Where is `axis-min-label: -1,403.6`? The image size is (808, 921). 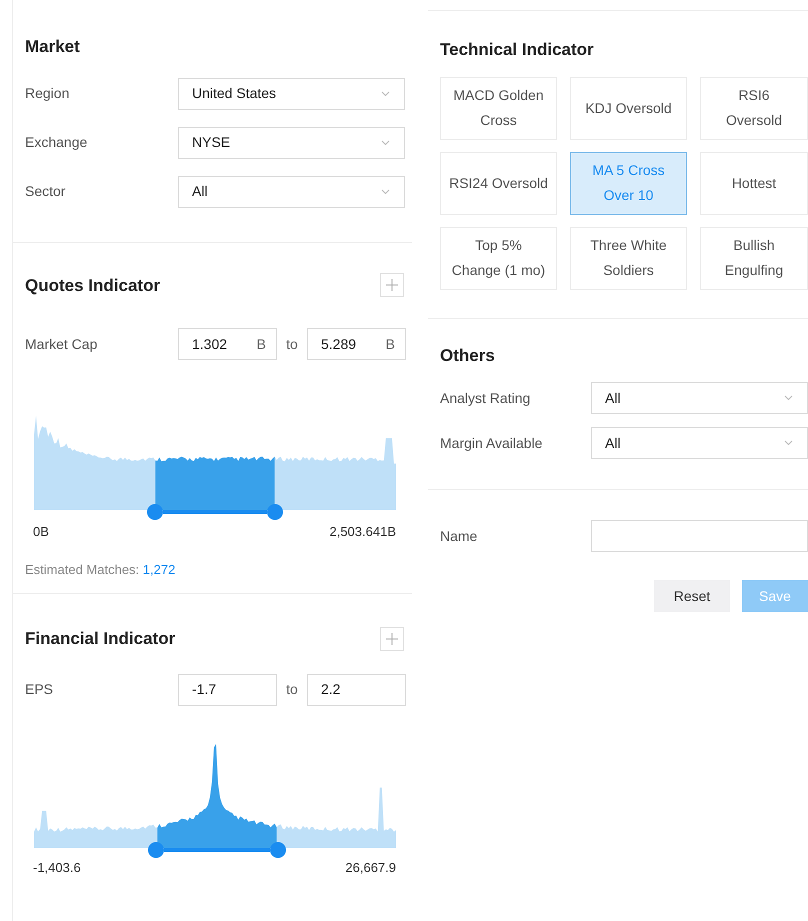 axis-min-label: -1,403.6 is located at coordinates (57, 867).